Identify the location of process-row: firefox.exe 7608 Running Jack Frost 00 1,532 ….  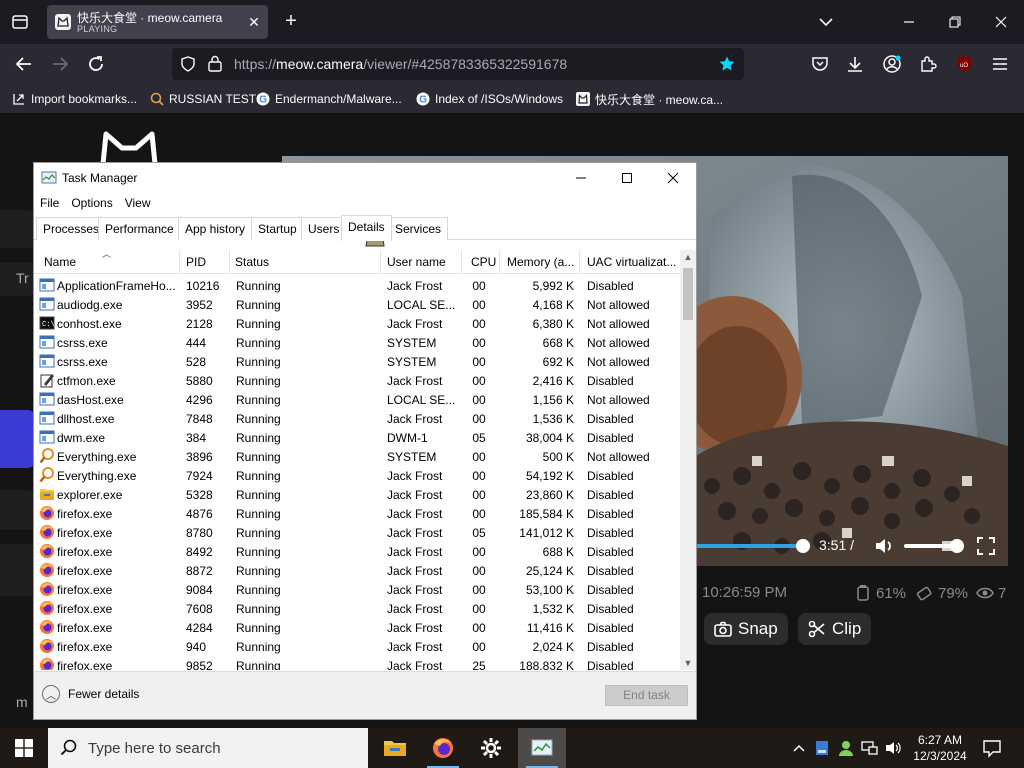
(357, 608).